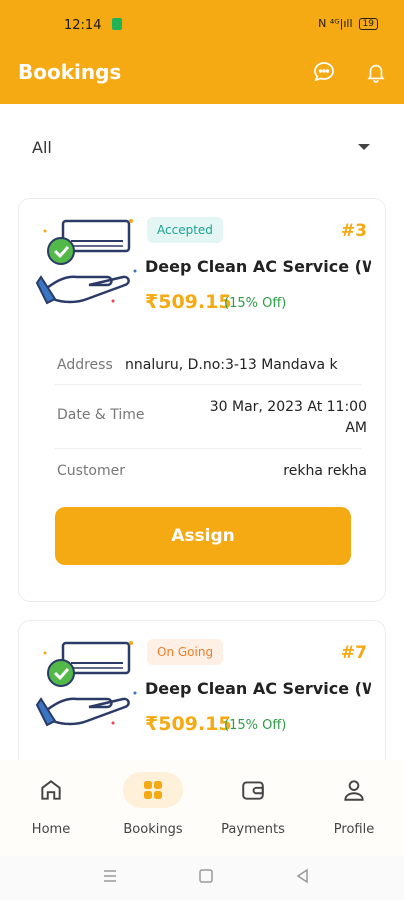 The height and width of the screenshot is (900, 404). I want to click on address-label: Address, so click(85, 365).